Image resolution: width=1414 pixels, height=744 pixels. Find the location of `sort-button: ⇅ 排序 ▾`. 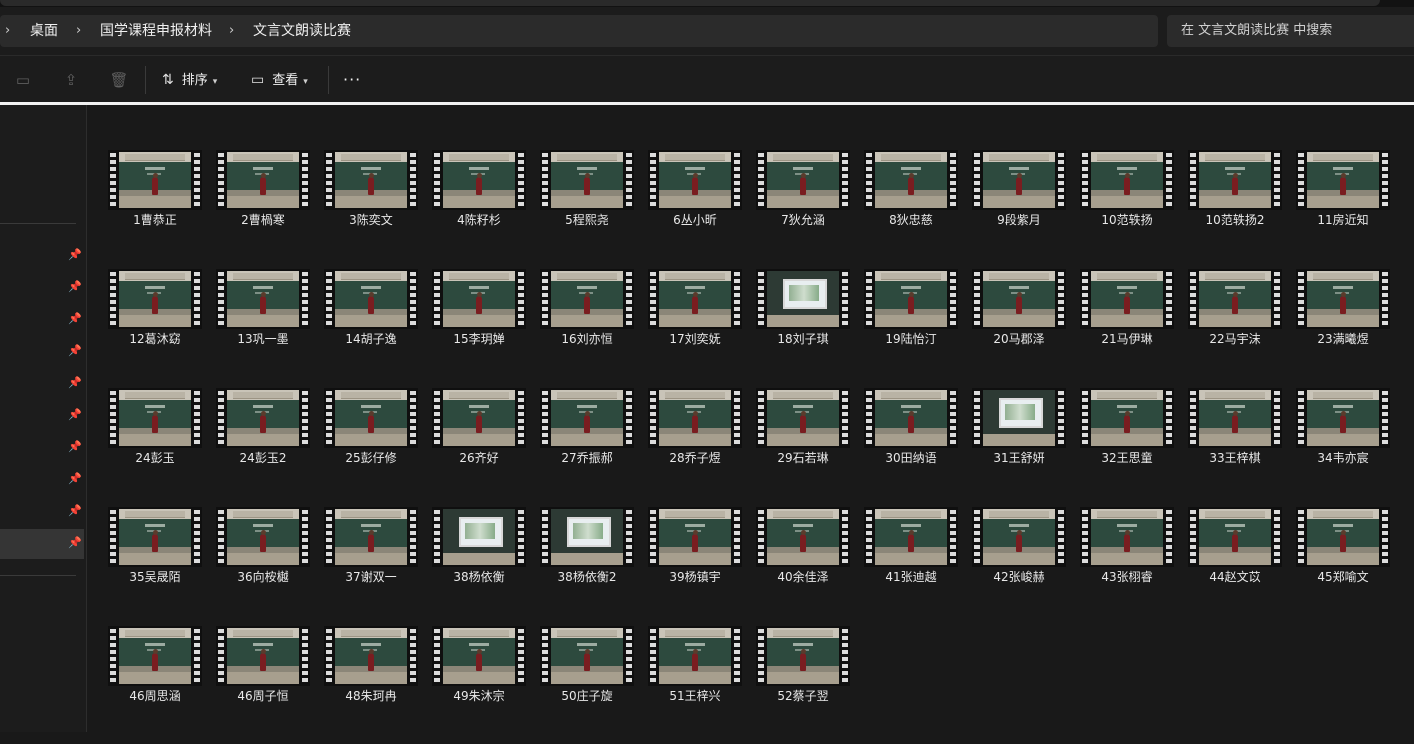

sort-button: ⇅ 排序 ▾ is located at coordinates (189, 80).